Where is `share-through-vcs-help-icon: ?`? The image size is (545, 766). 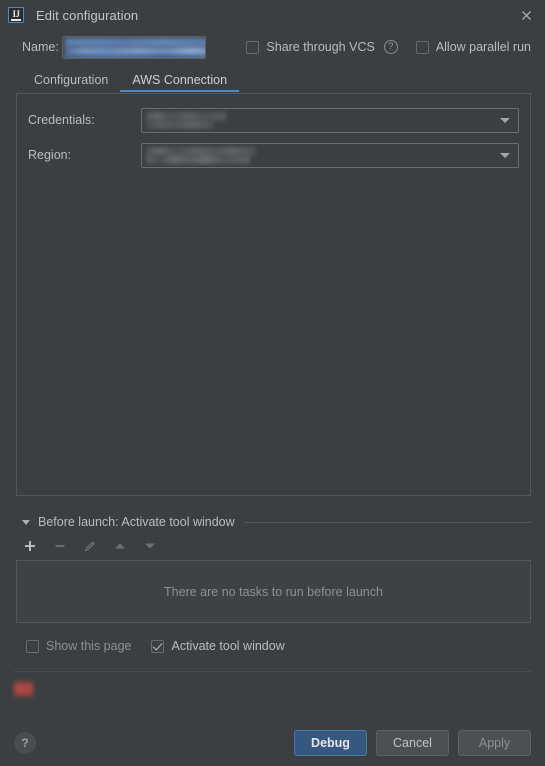 share-through-vcs-help-icon: ? is located at coordinates (390, 47).